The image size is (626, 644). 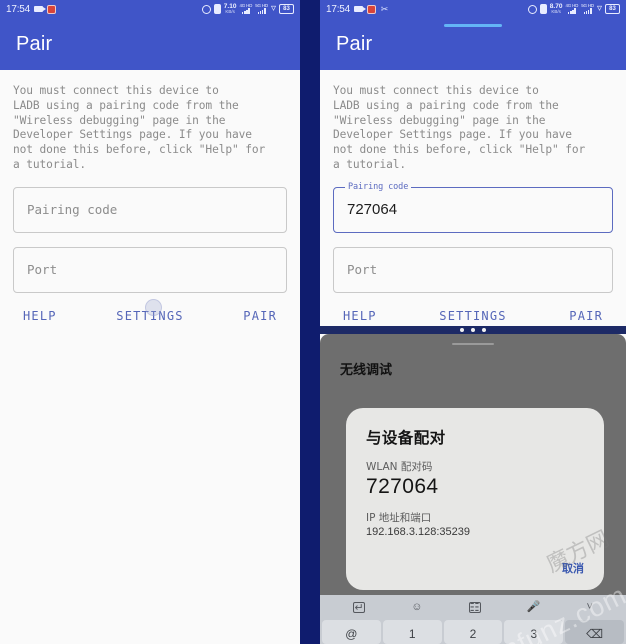 I want to click on split-screen-divider, so click(x=310, y=322).